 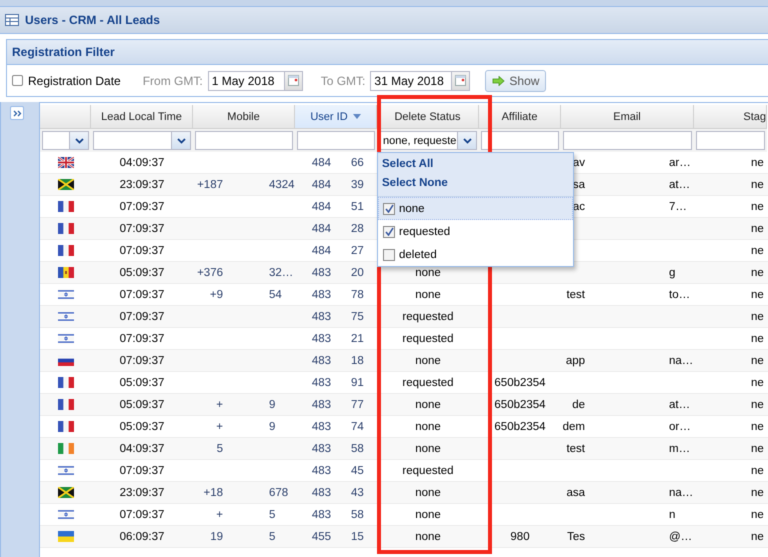 What do you see at coordinates (428, 140) in the screenshot?
I see `filter-combo: none, requeste` at bounding box center [428, 140].